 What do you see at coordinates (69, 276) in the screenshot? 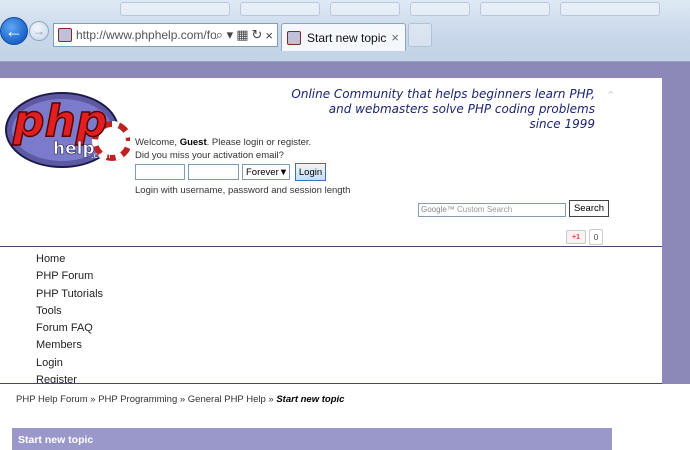
I see `menu-item-php-forum: PHP Forum` at bounding box center [69, 276].